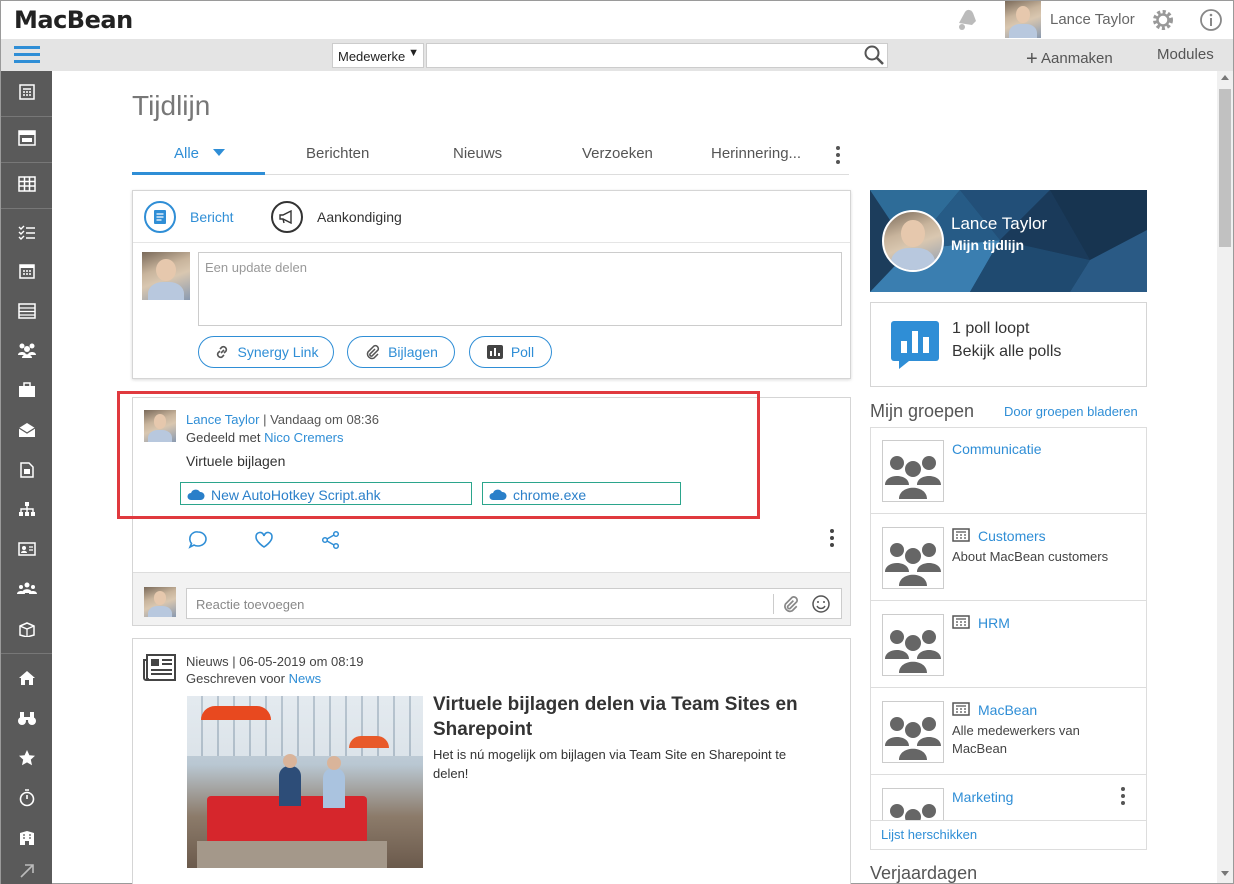 Image resolution: width=1234 pixels, height=884 pixels. I want to click on rail-calculator-icon, so click(26, 92).